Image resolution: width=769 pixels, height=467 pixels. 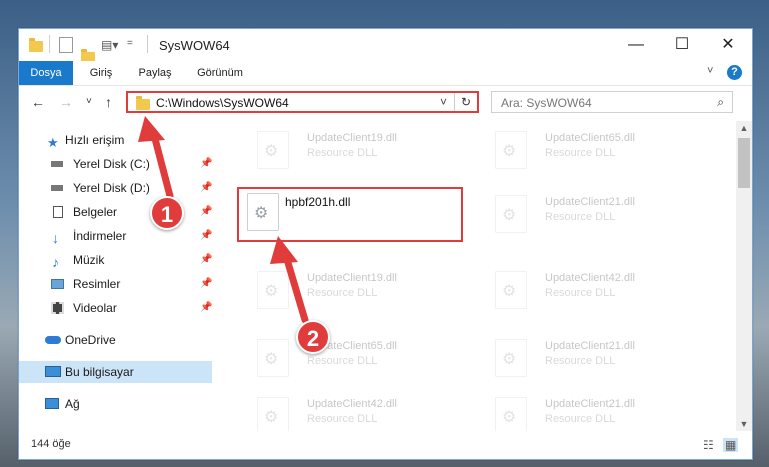 What do you see at coordinates (167, 213) in the screenshot?
I see `step-1-badge: 1` at bounding box center [167, 213].